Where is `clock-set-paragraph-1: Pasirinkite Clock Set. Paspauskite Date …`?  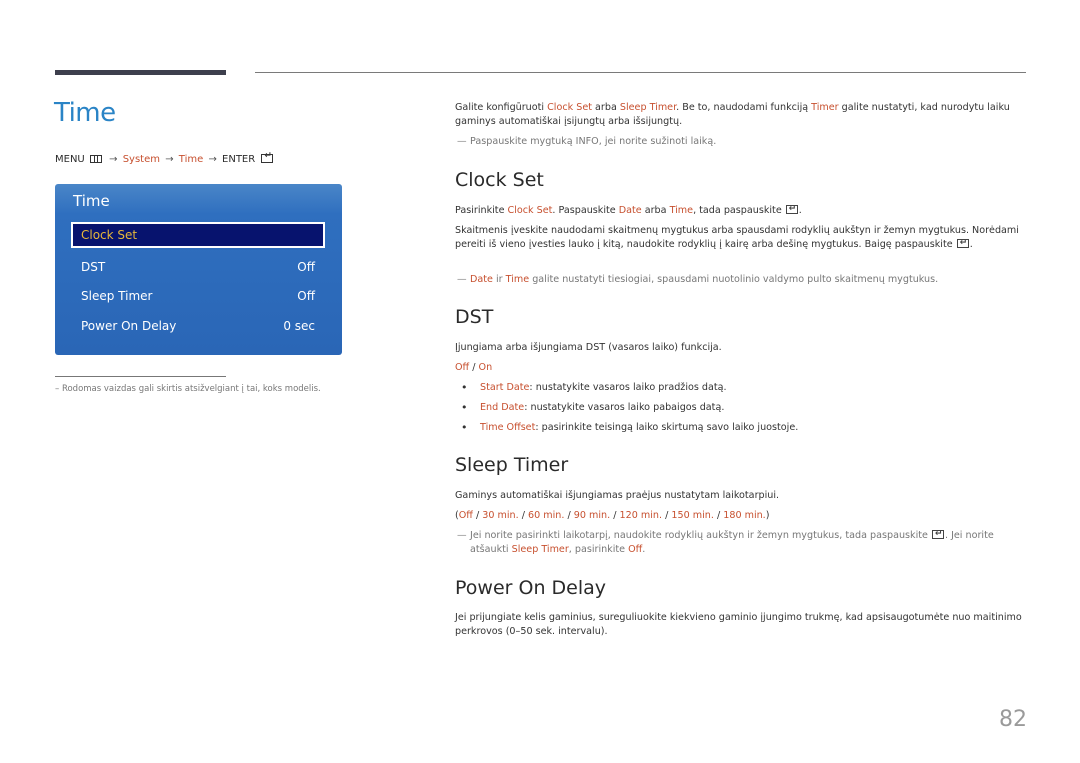
clock-set-paragraph-1: Pasirinkite Clock Set. Paspauskite Date … is located at coordinates (741, 210).